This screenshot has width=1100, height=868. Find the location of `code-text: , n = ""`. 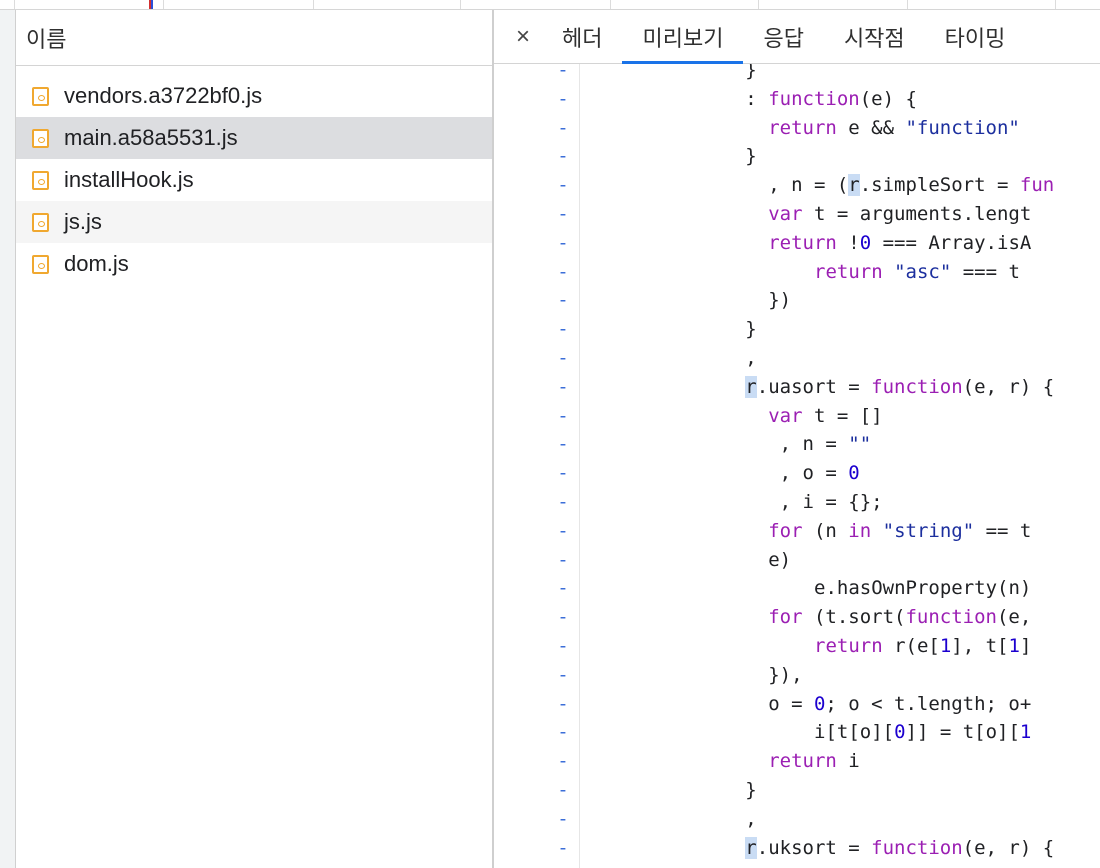

code-text: , n = "" is located at coordinates (825, 444).